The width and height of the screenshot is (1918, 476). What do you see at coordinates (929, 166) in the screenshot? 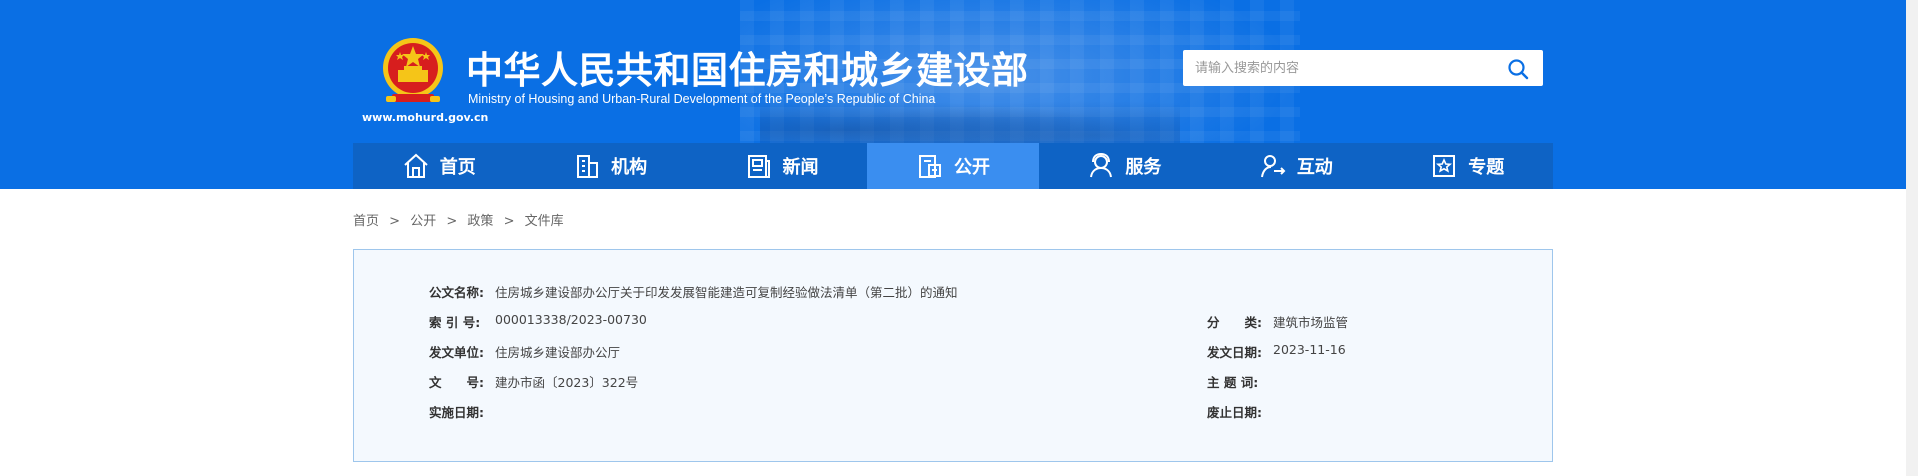
I see `document-icon` at bounding box center [929, 166].